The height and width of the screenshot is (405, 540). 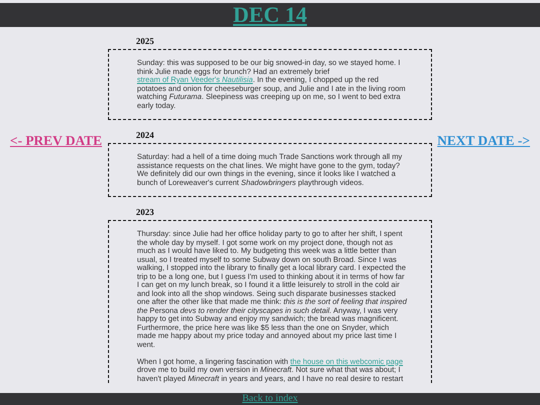 What do you see at coordinates (56, 140) in the screenshot?
I see `prev-date-link: <- PREV DATE` at bounding box center [56, 140].